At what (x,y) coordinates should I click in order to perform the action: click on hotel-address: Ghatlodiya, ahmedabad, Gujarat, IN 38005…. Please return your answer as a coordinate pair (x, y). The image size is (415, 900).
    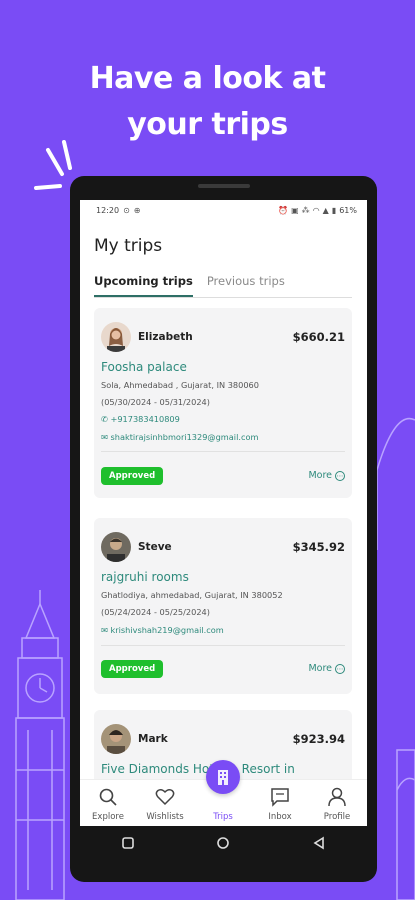
    Looking at the image, I should click on (192, 595).